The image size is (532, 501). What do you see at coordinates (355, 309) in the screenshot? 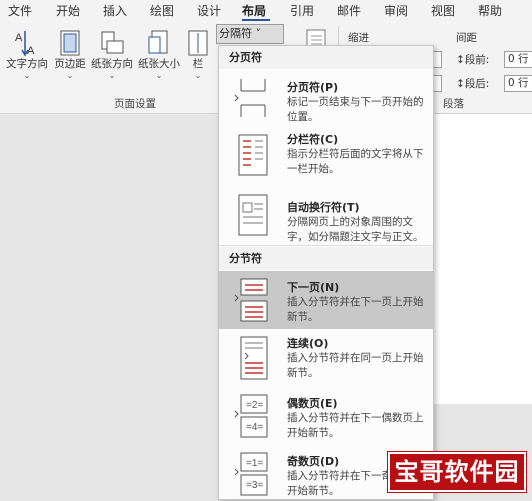
I see `next-page-desc: 插入分节符并在下一页上开始新节。` at bounding box center [355, 309].